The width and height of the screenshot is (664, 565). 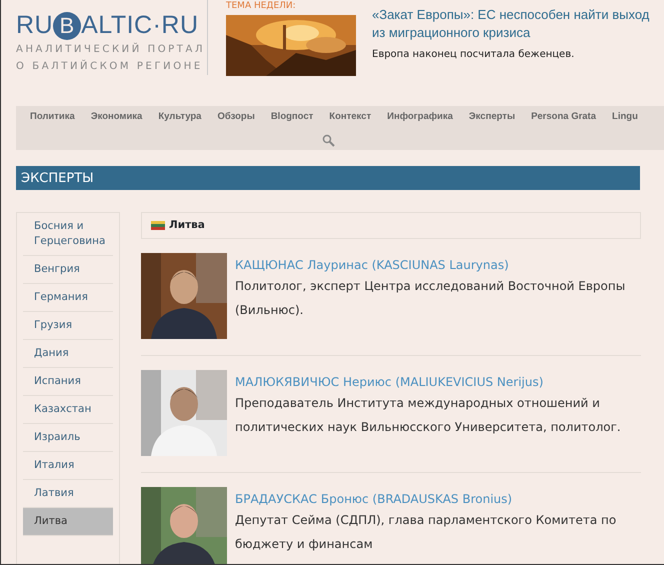 I want to click on expert-name-link: МАЛЮКЯВИЧЮС Нериюс (MALIUKEVICIUS Nerijus), so click(x=438, y=382).